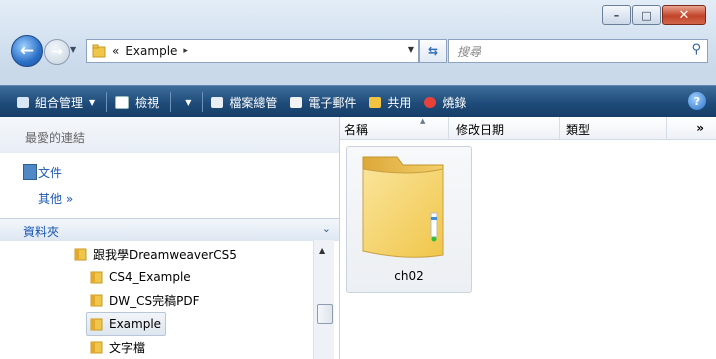 This screenshot has height=359, width=716. What do you see at coordinates (409, 276) in the screenshot?
I see `folder-item-label: ch02` at bounding box center [409, 276].